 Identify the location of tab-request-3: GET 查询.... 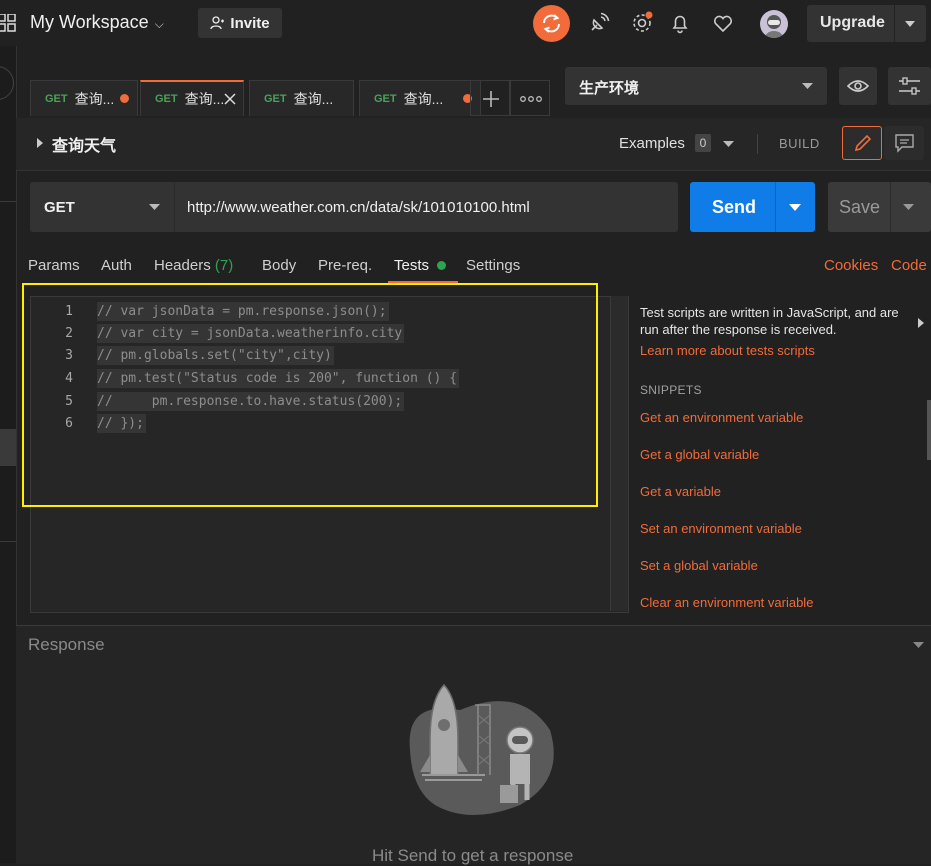
(301, 98).